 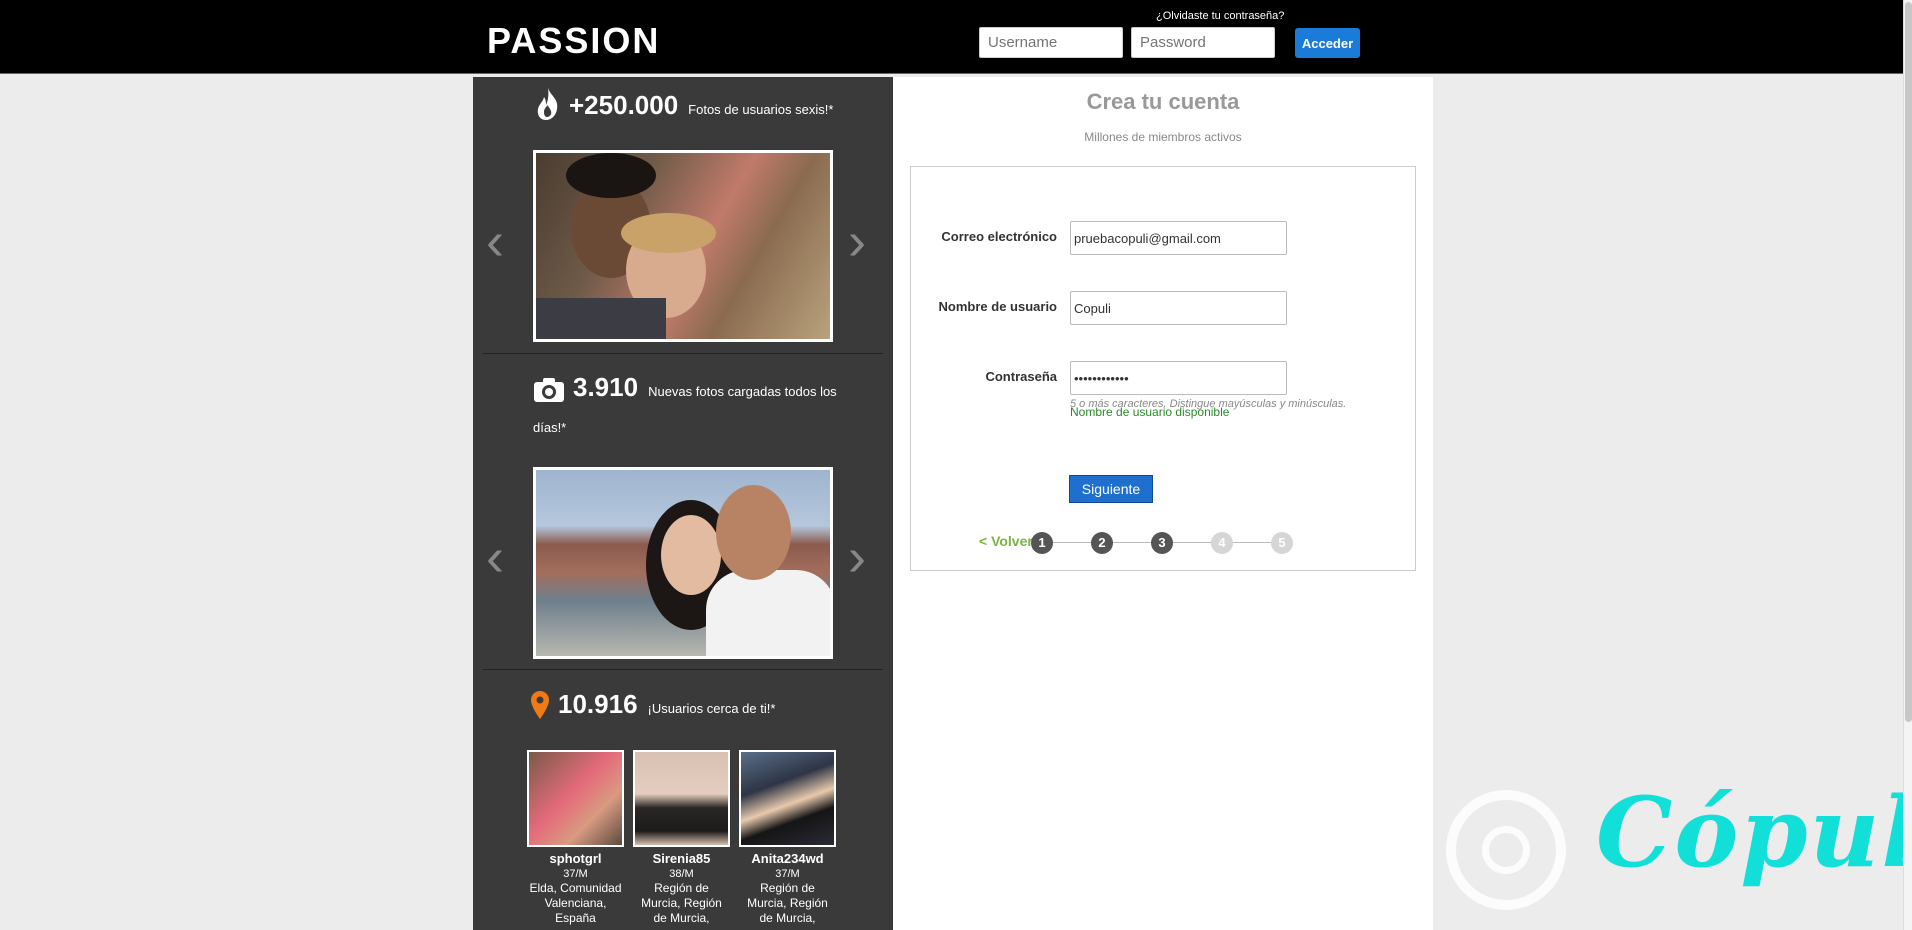 What do you see at coordinates (1162, 543) in the screenshot?
I see `step-3: 3` at bounding box center [1162, 543].